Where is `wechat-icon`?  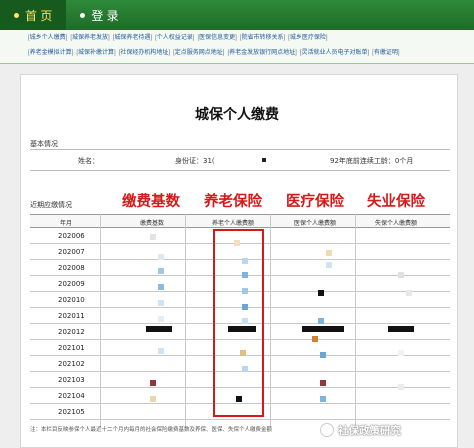 wechat-icon is located at coordinates (327, 430).